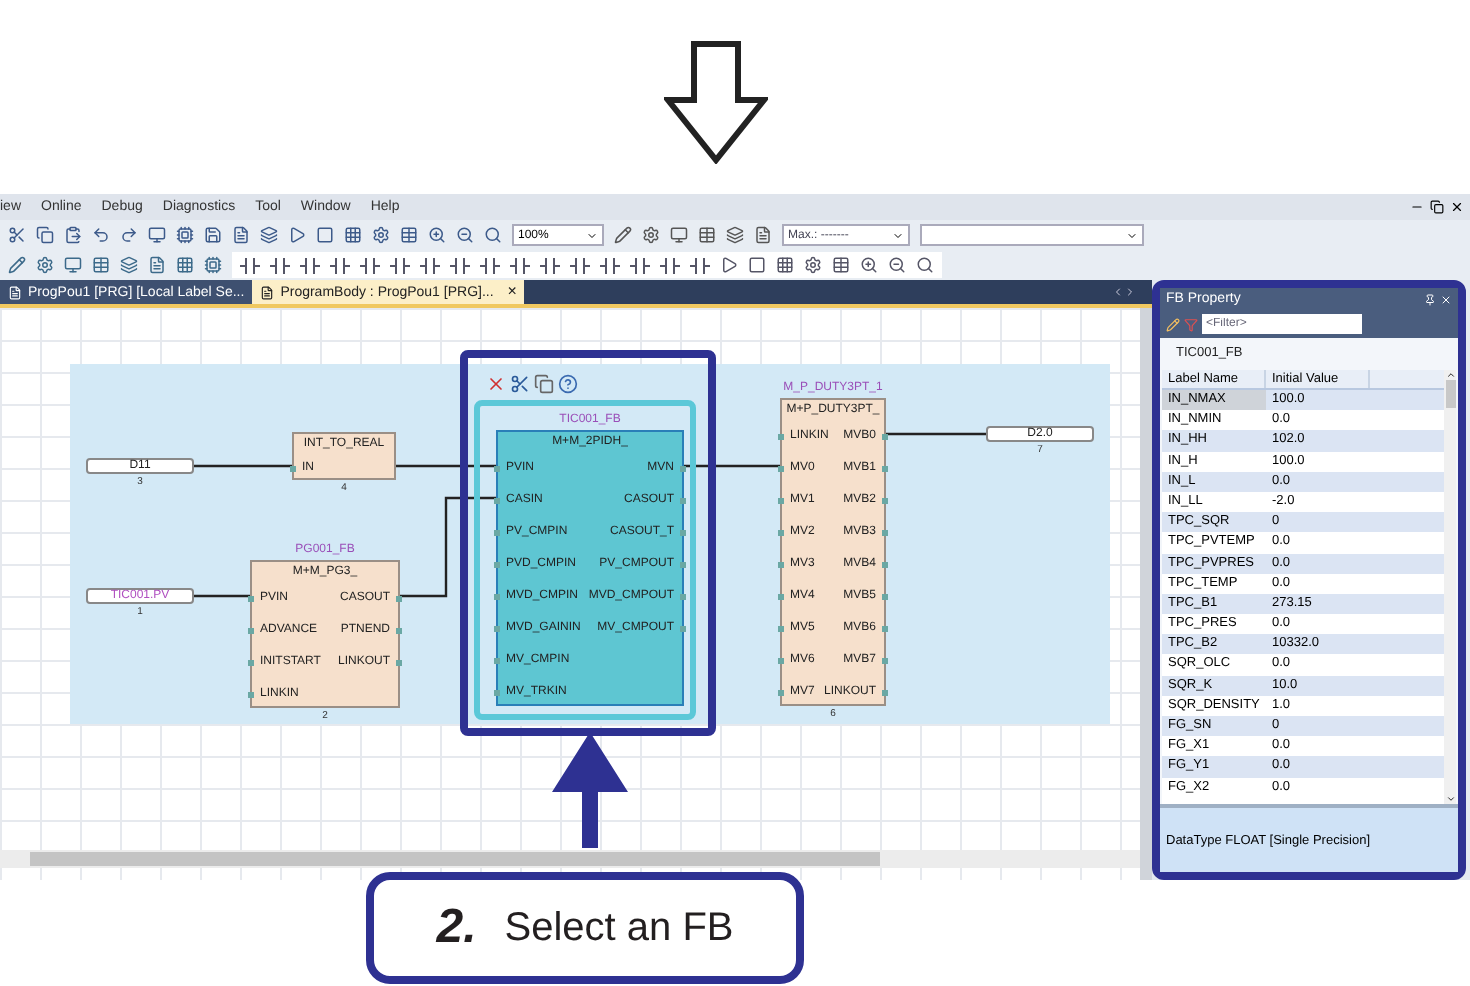 This screenshot has height=986, width=1470. Describe the element at coordinates (1430, 299) in the screenshot. I see `pin-icon` at that location.